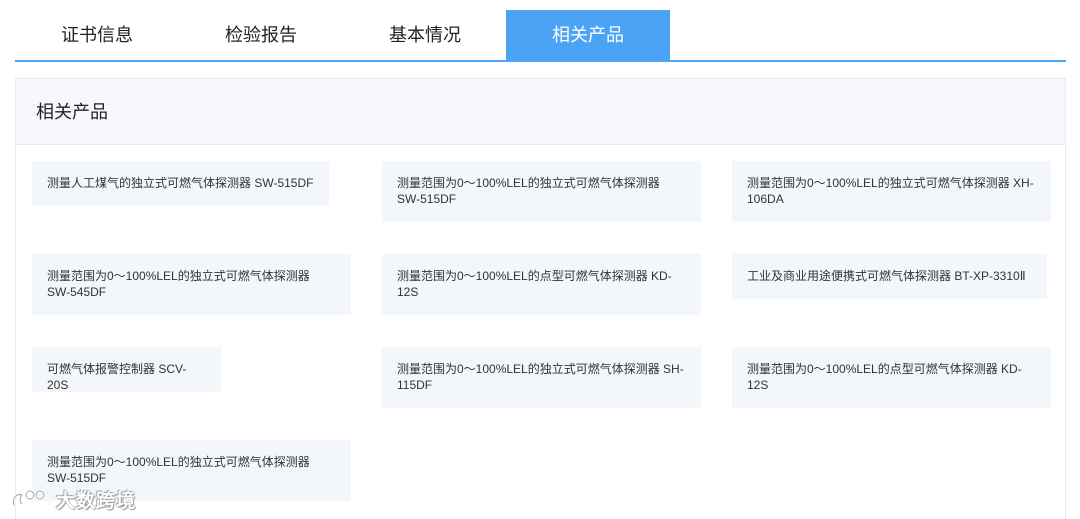 The width and height of the screenshot is (1080, 519). I want to click on tab-basic-info: 基本情况, so click(425, 35).